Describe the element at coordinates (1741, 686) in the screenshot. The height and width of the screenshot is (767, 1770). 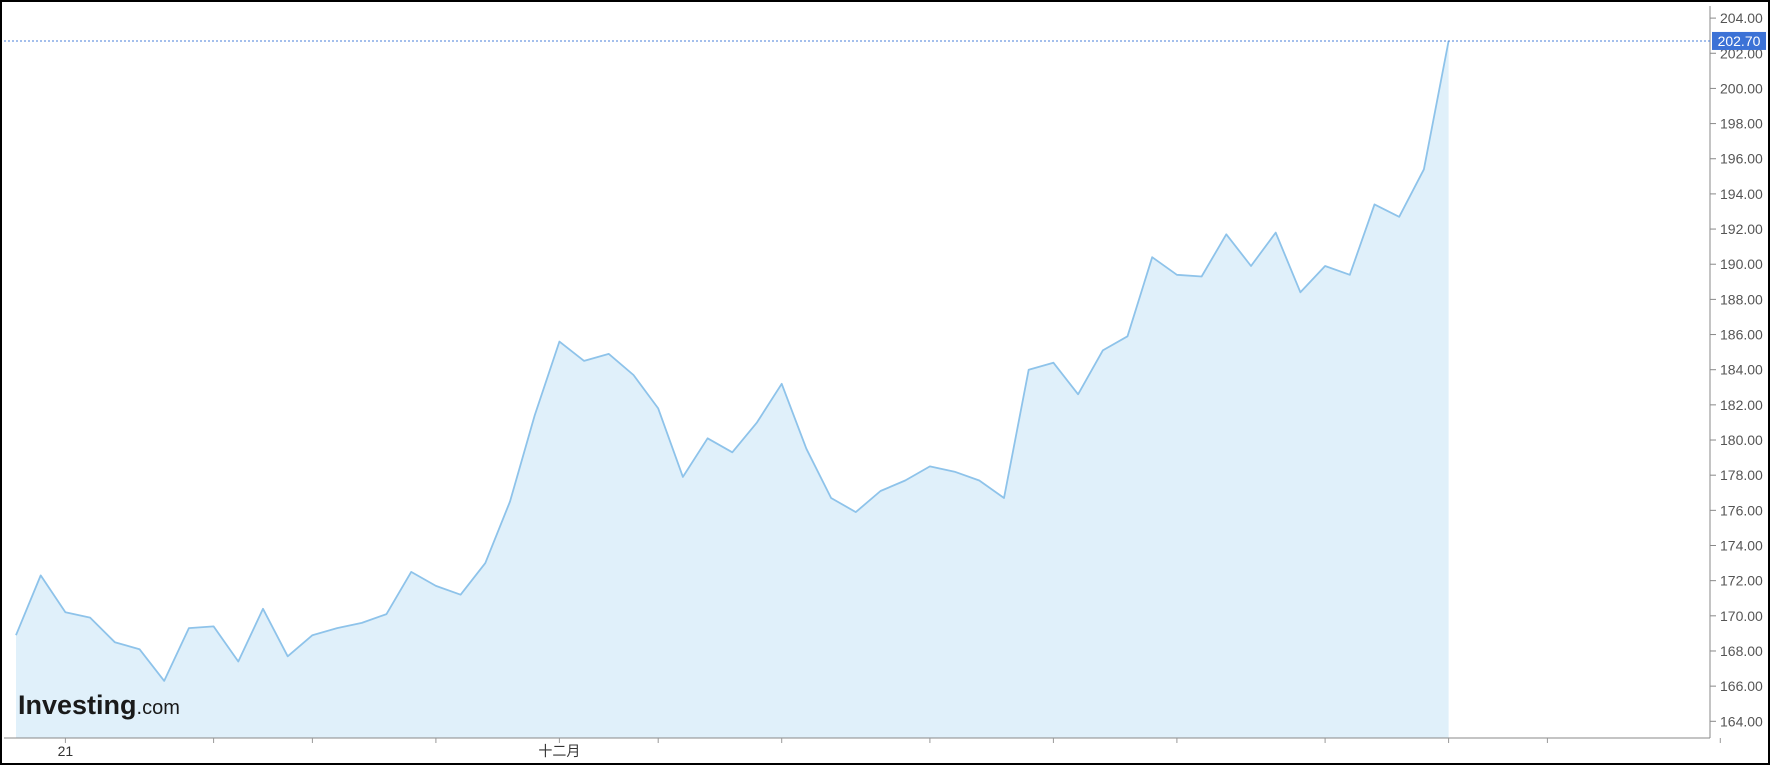
I see `y-tick-label: 166.00` at that location.